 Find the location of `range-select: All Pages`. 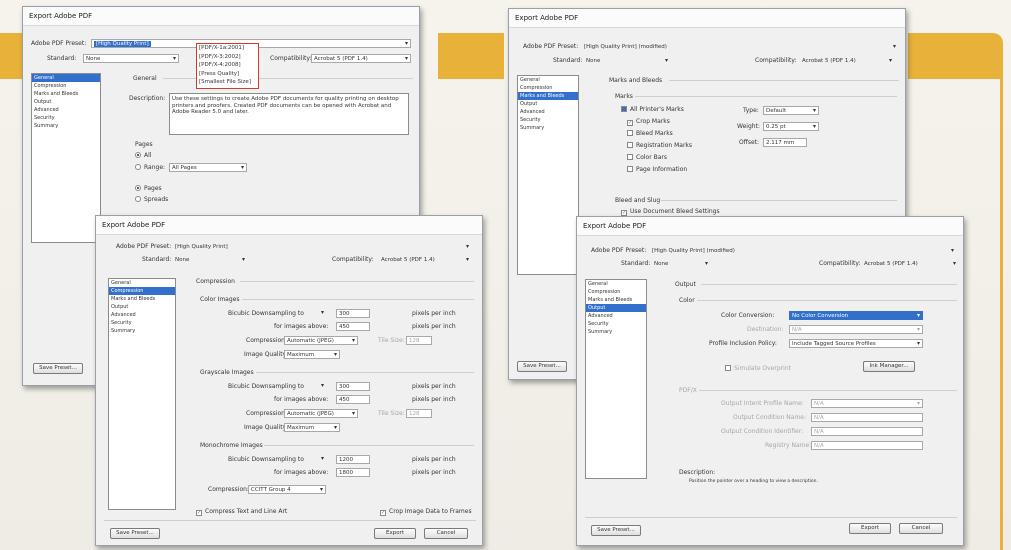

range-select: All Pages is located at coordinates (208, 167).